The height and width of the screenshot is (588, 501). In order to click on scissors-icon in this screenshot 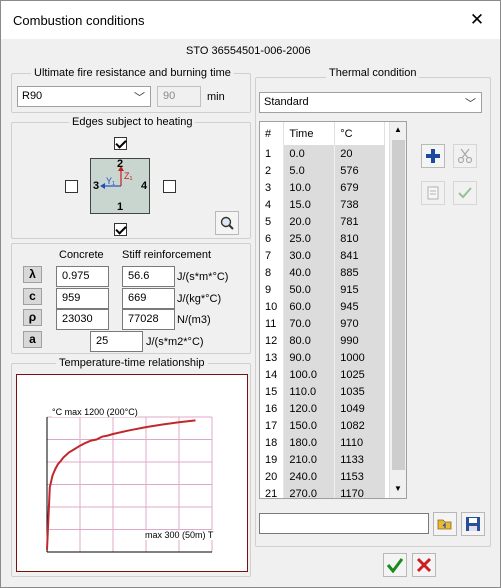, I will do `click(465, 156)`.